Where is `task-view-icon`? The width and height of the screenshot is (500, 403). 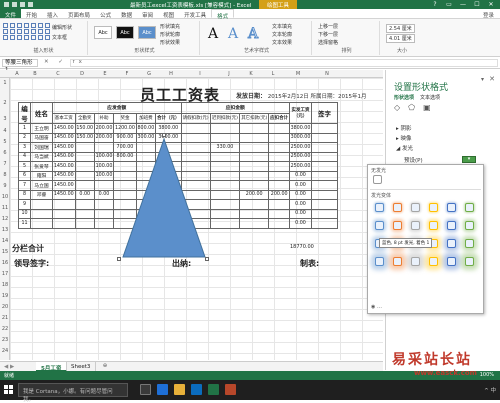
task-view-icon is located at coordinates (145, 389).